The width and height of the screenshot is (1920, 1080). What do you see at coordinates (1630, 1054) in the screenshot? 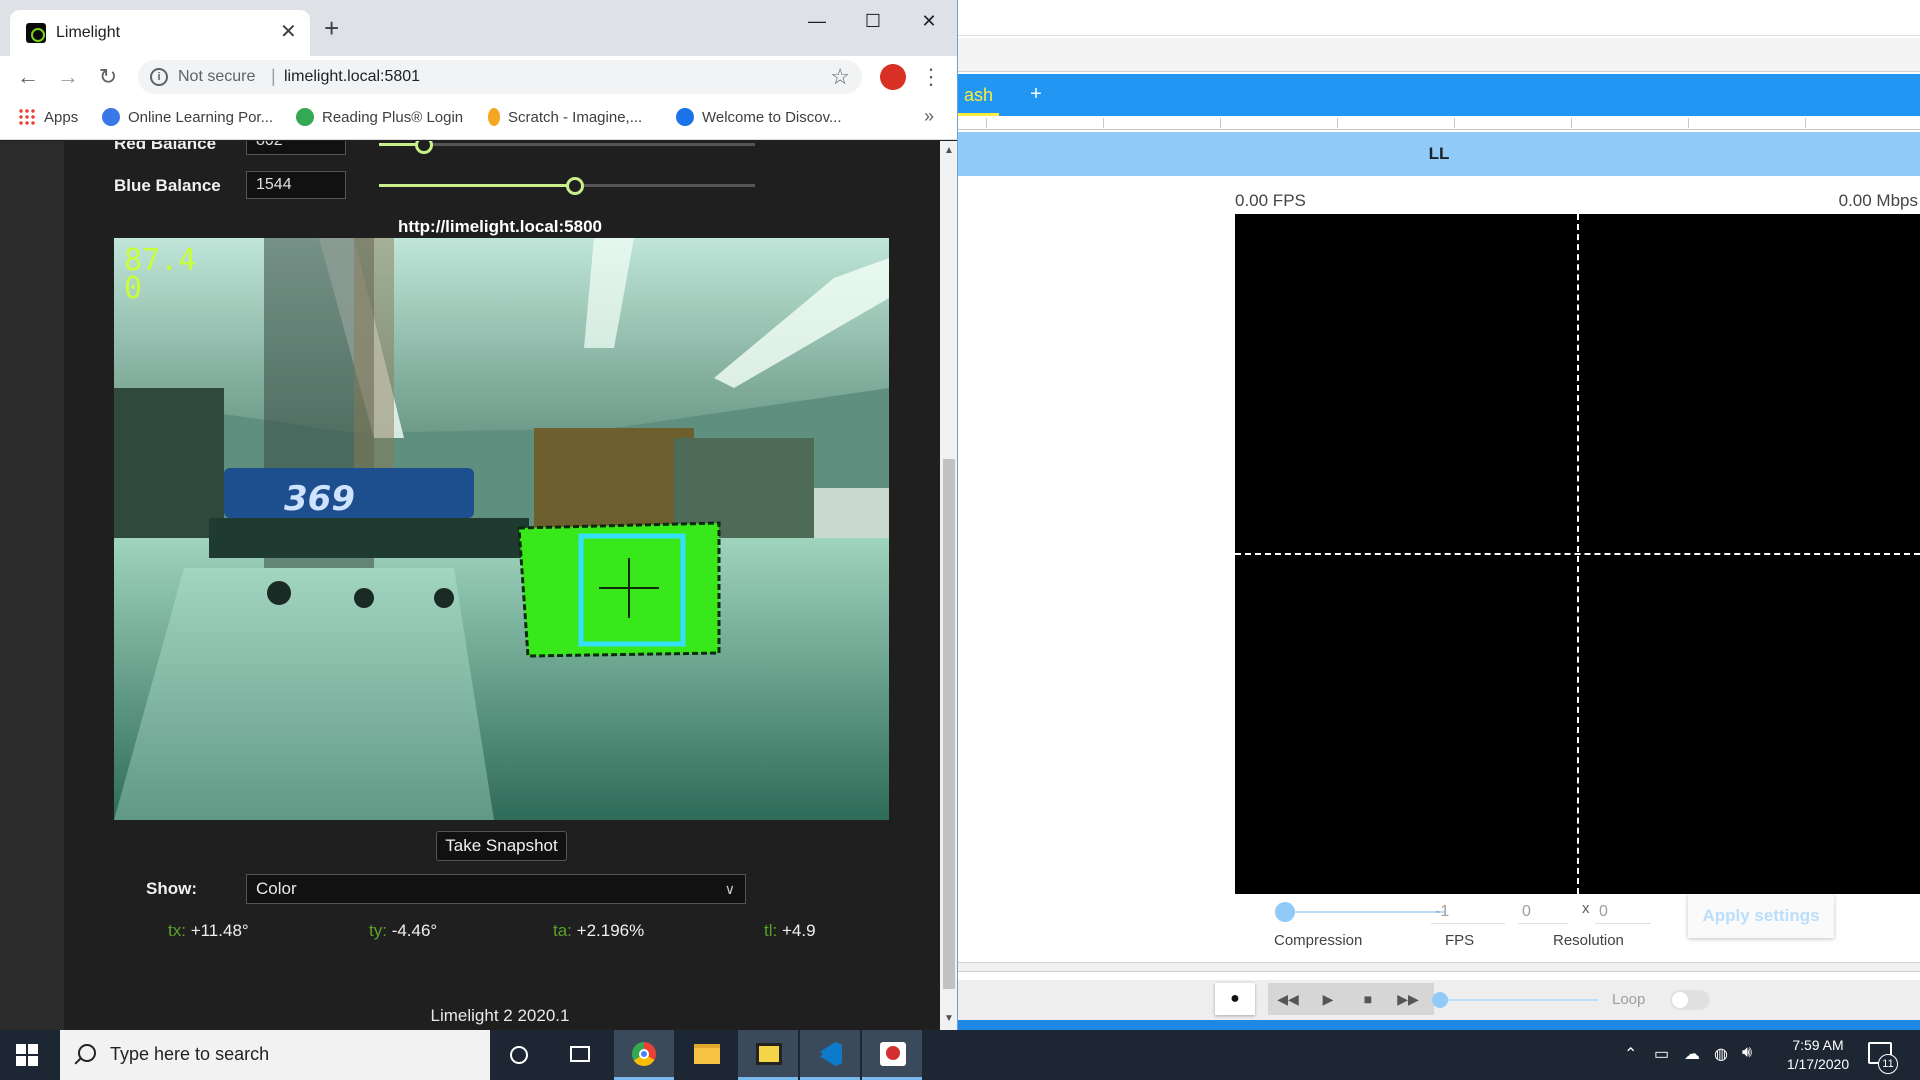
I see `tray-chevron-up-icon: ⌃` at bounding box center [1630, 1054].